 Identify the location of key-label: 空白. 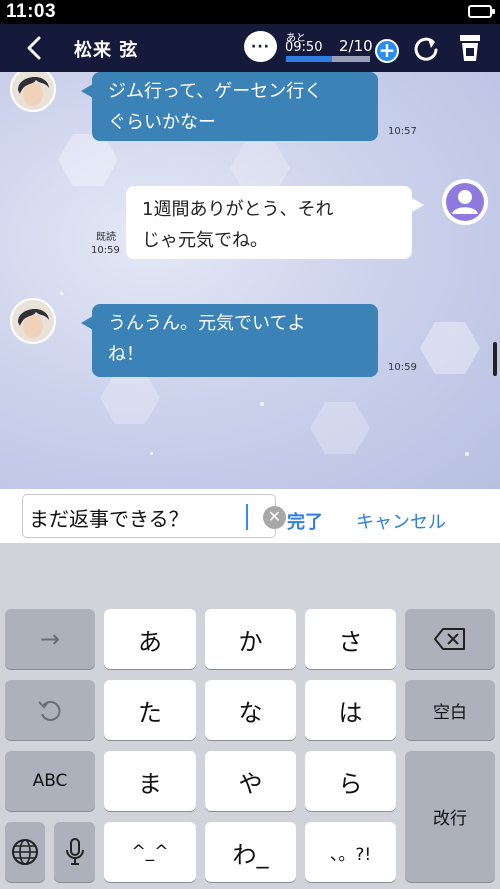
(450, 712).